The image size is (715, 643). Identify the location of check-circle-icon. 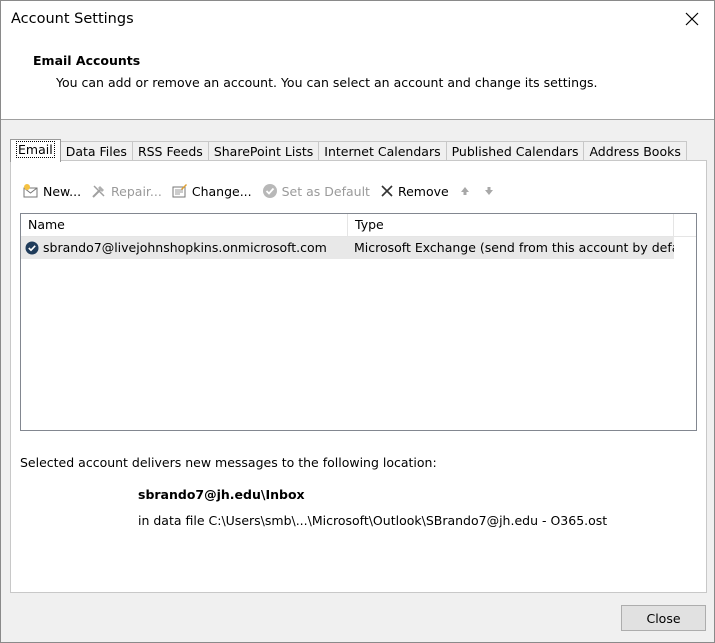
(269, 191).